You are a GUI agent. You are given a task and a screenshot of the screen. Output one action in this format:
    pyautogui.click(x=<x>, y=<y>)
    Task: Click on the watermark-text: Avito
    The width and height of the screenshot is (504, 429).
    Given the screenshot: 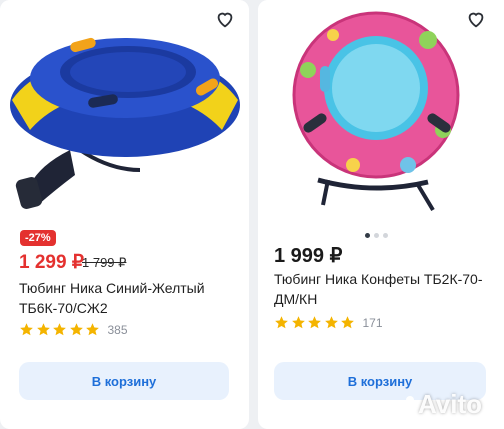 What is the action you would take?
    pyautogui.click(x=450, y=404)
    